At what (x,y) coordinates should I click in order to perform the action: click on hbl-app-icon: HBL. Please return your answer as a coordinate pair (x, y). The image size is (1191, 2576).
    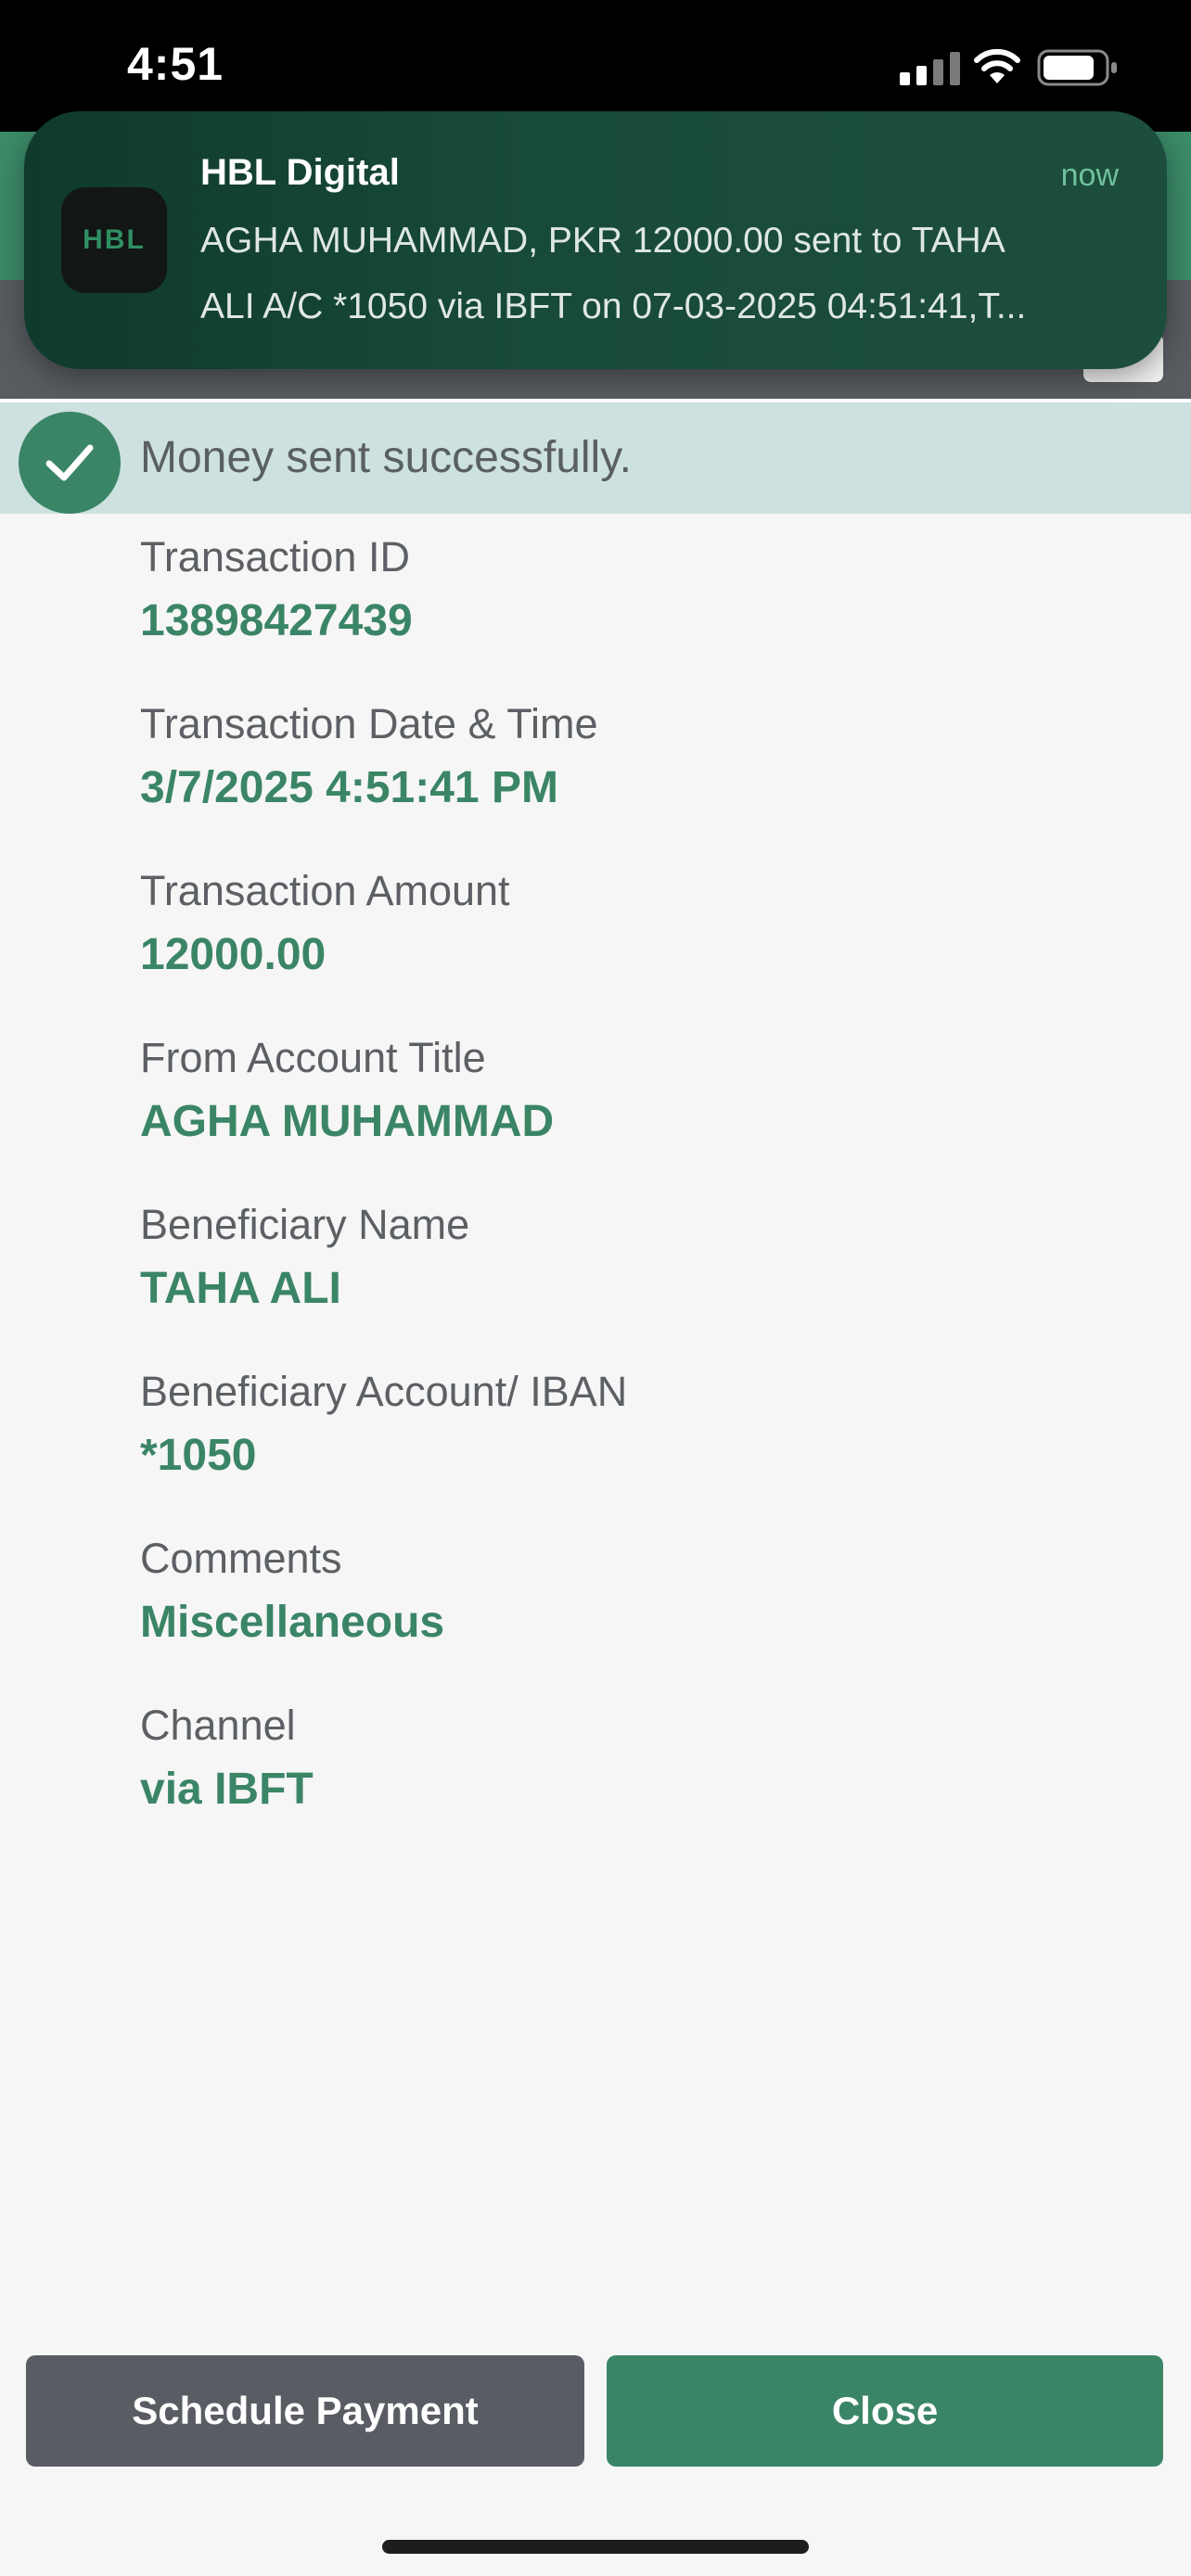
    Looking at the image, I should click on (114, 240).